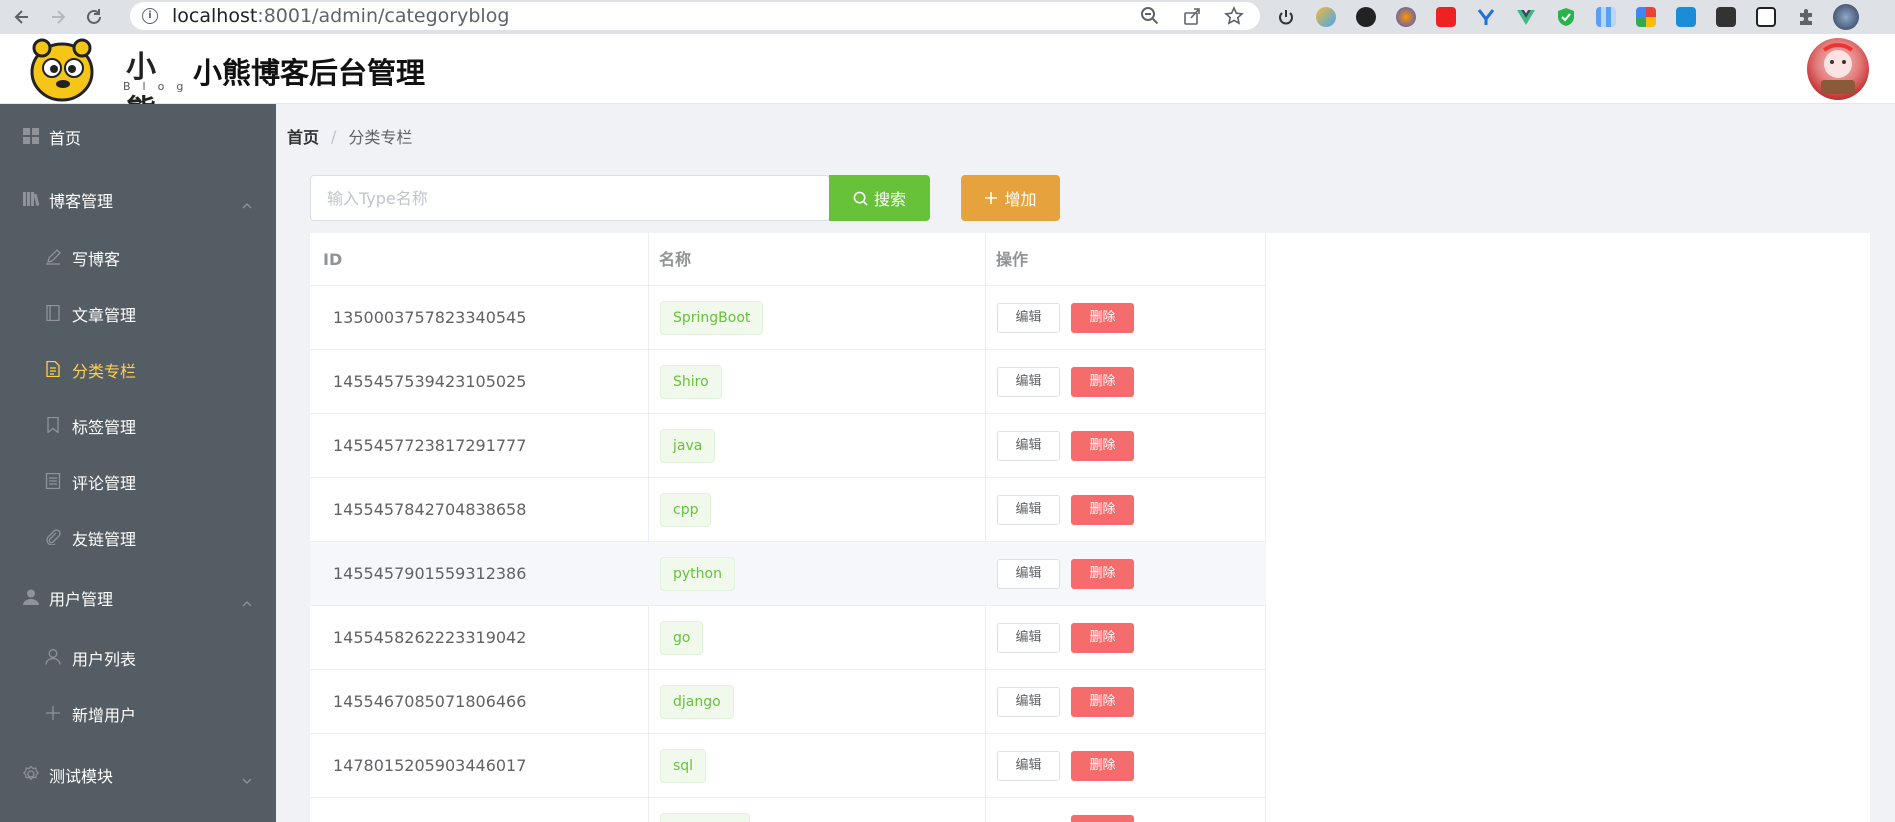 The image size is (1895, 822). What do you see at coordinates (54, 481) in the screenshot?
I see `list-icon` at bounding box center [54, 481].